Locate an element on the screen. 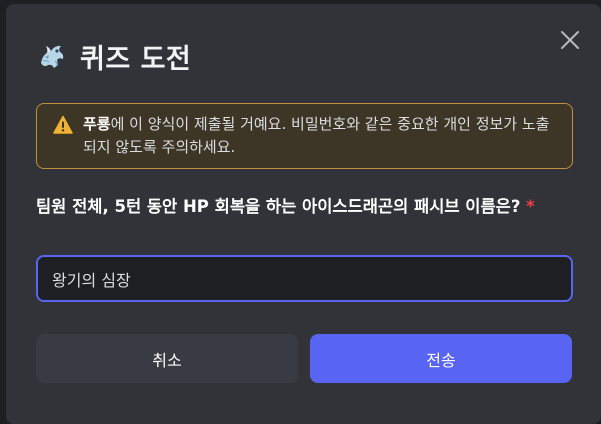 This screenshot has width=601, height=424. cancel-button: 취소 is located at coordinates (167, 358).